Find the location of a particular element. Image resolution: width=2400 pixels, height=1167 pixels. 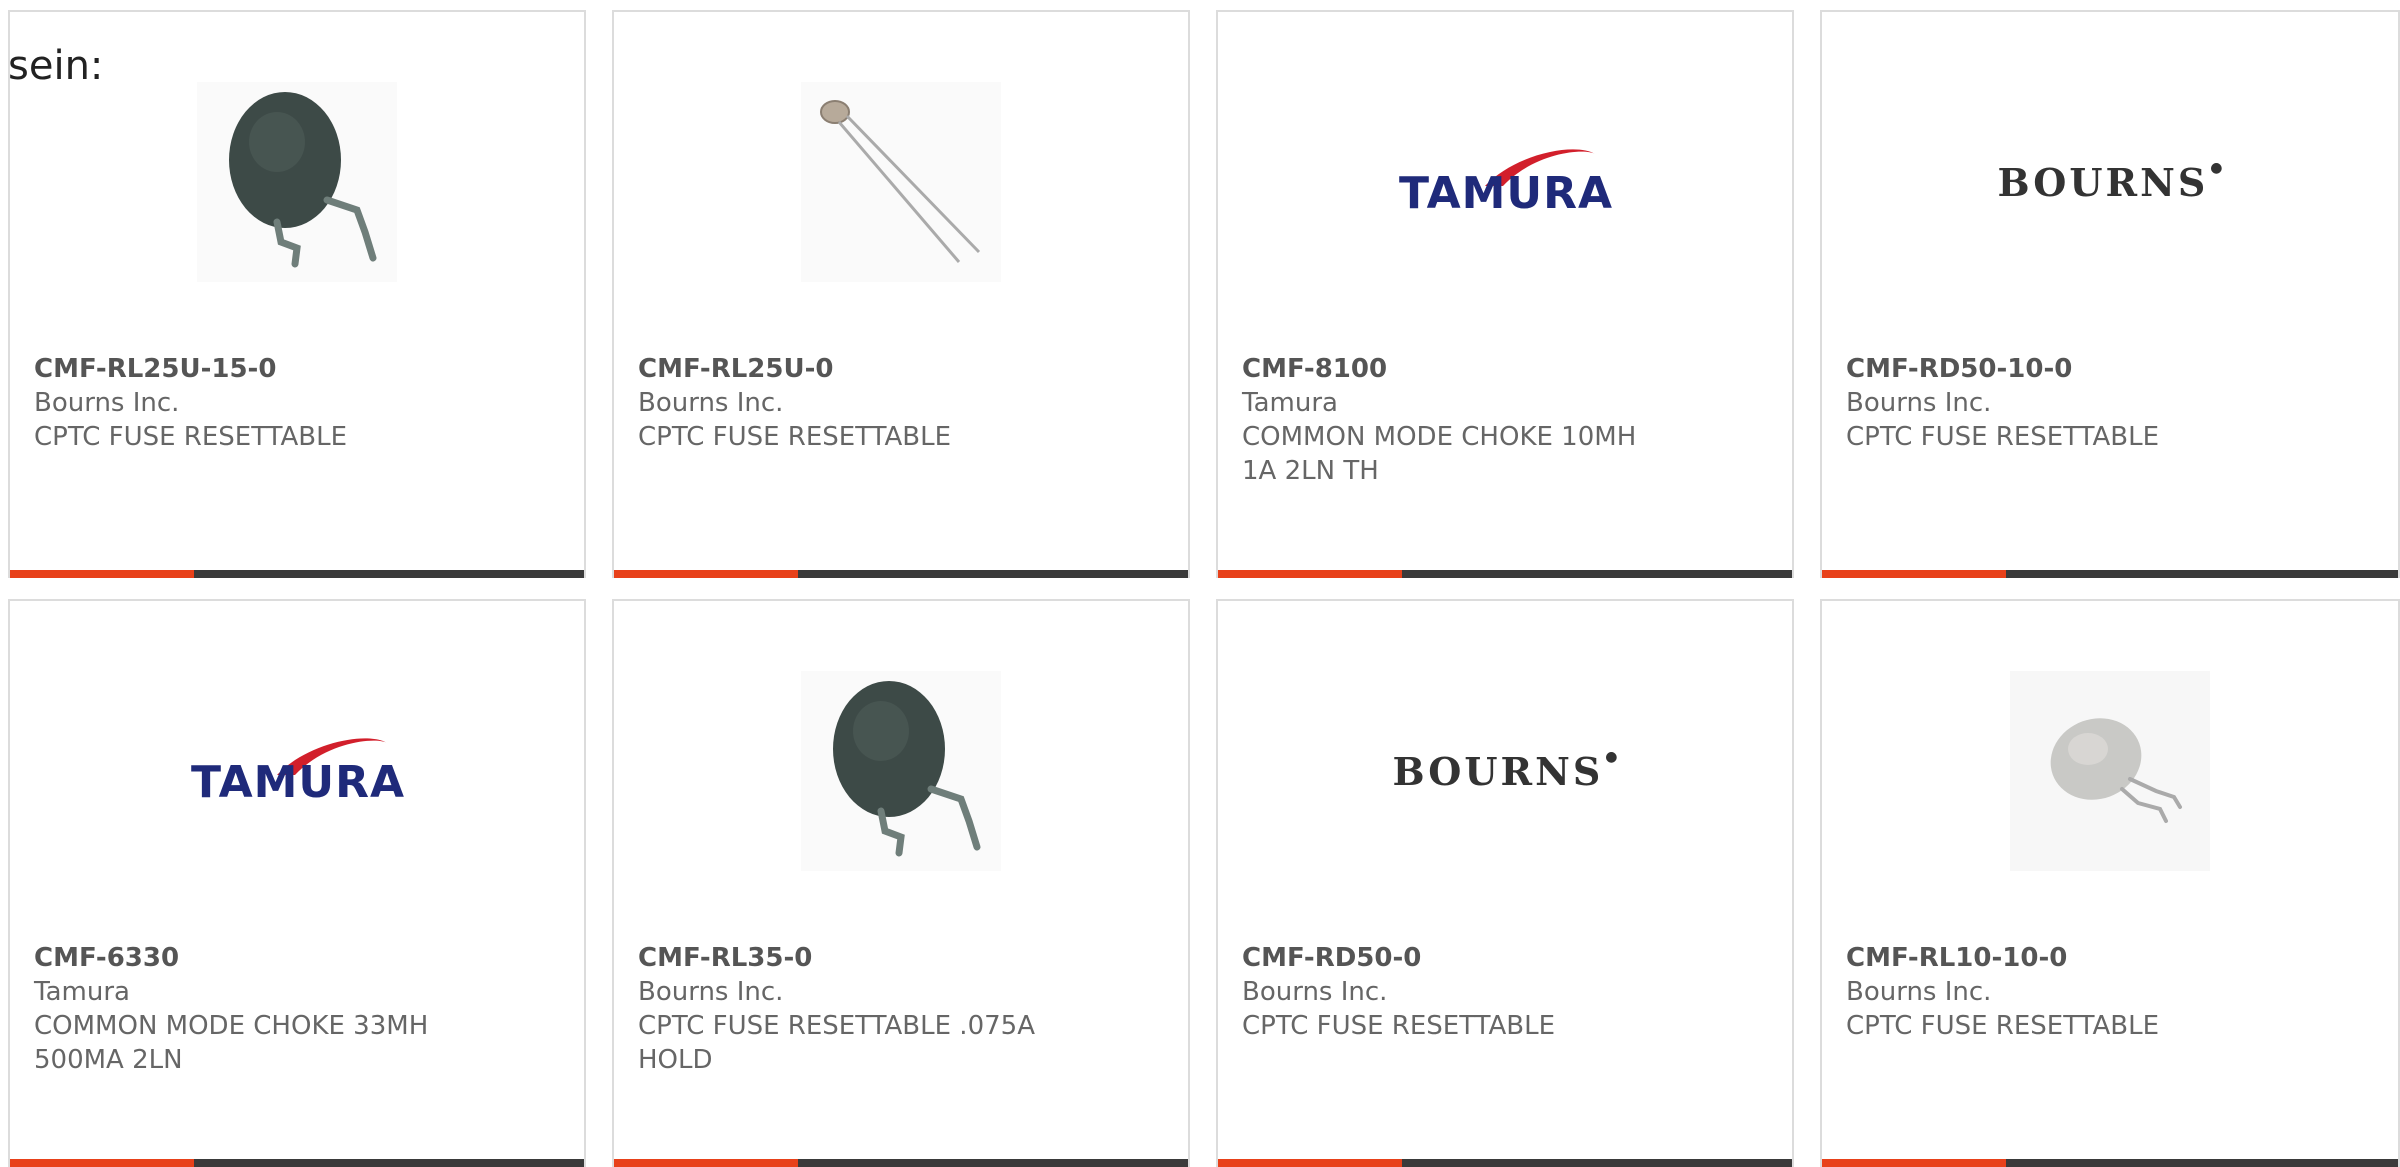

part-number: CMF-8100 is located at coordinates (1505, 369).